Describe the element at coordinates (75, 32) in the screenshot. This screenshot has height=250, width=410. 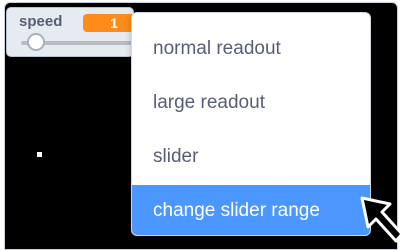
I see `variable-monitor: speed 1` at that location.